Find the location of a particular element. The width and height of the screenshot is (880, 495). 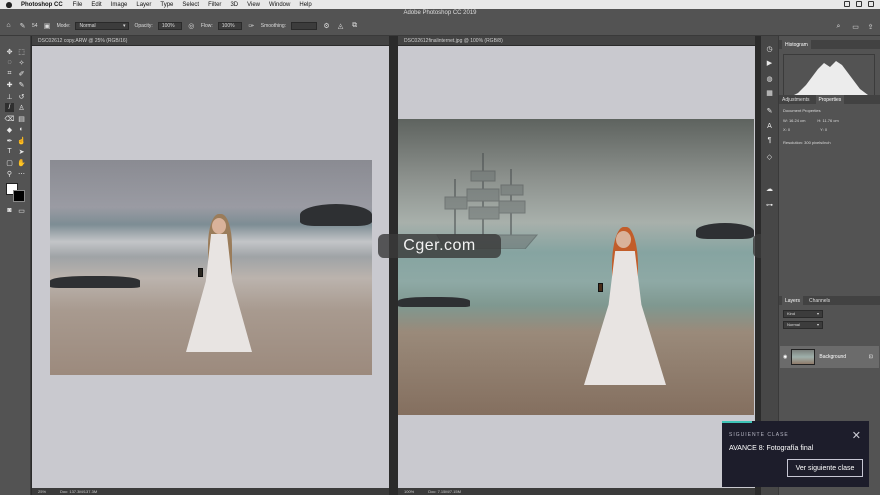

document-tab-2: DSC02612finalinternet.jpg @ 100% (RGB/8) is located at coordinates (576, 41).